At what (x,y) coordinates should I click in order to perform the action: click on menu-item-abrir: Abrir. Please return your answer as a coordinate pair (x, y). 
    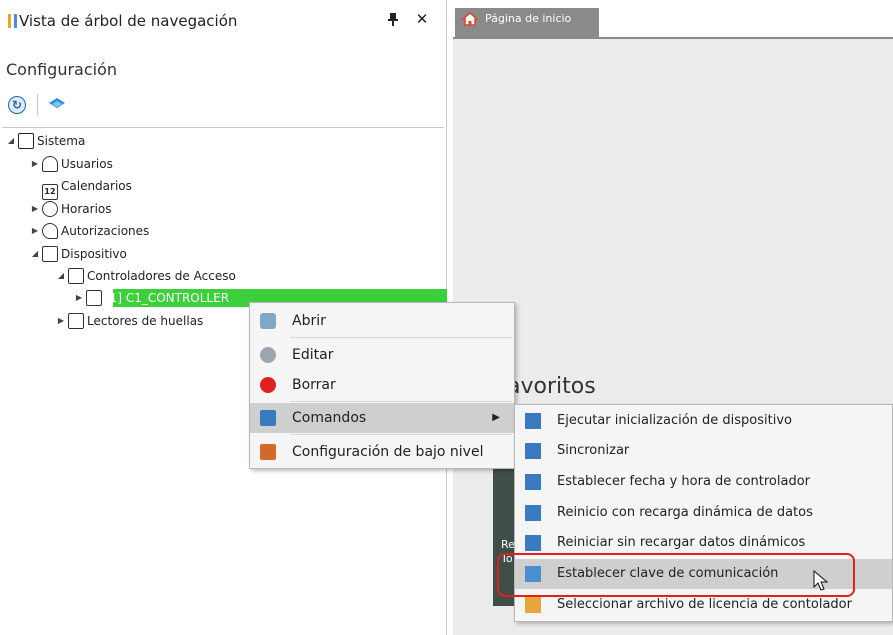
    Looking at the image, I should click on (382, 321).